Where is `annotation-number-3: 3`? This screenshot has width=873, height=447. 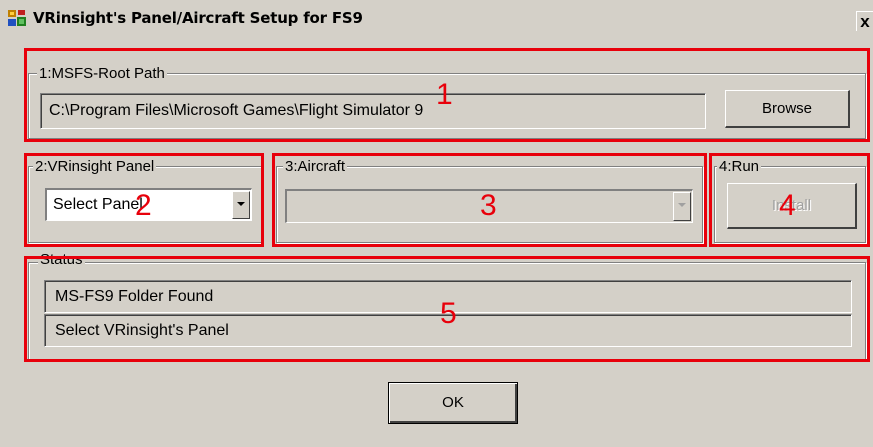
annotation-number-3: 3 is located at coordinates (488, 205).